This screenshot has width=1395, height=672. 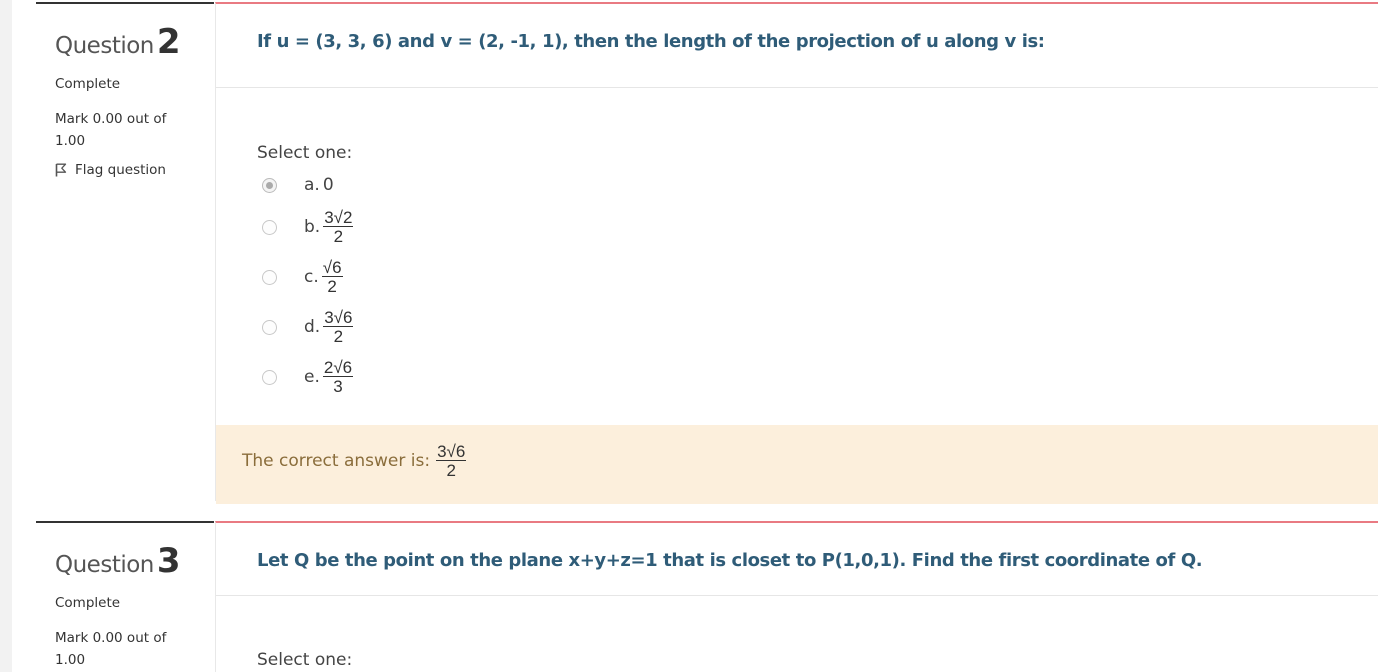 What do you see at coordinates (269, 227) in the screenshot?
I see `answer-radio-b` at bounding box center [269, 227].